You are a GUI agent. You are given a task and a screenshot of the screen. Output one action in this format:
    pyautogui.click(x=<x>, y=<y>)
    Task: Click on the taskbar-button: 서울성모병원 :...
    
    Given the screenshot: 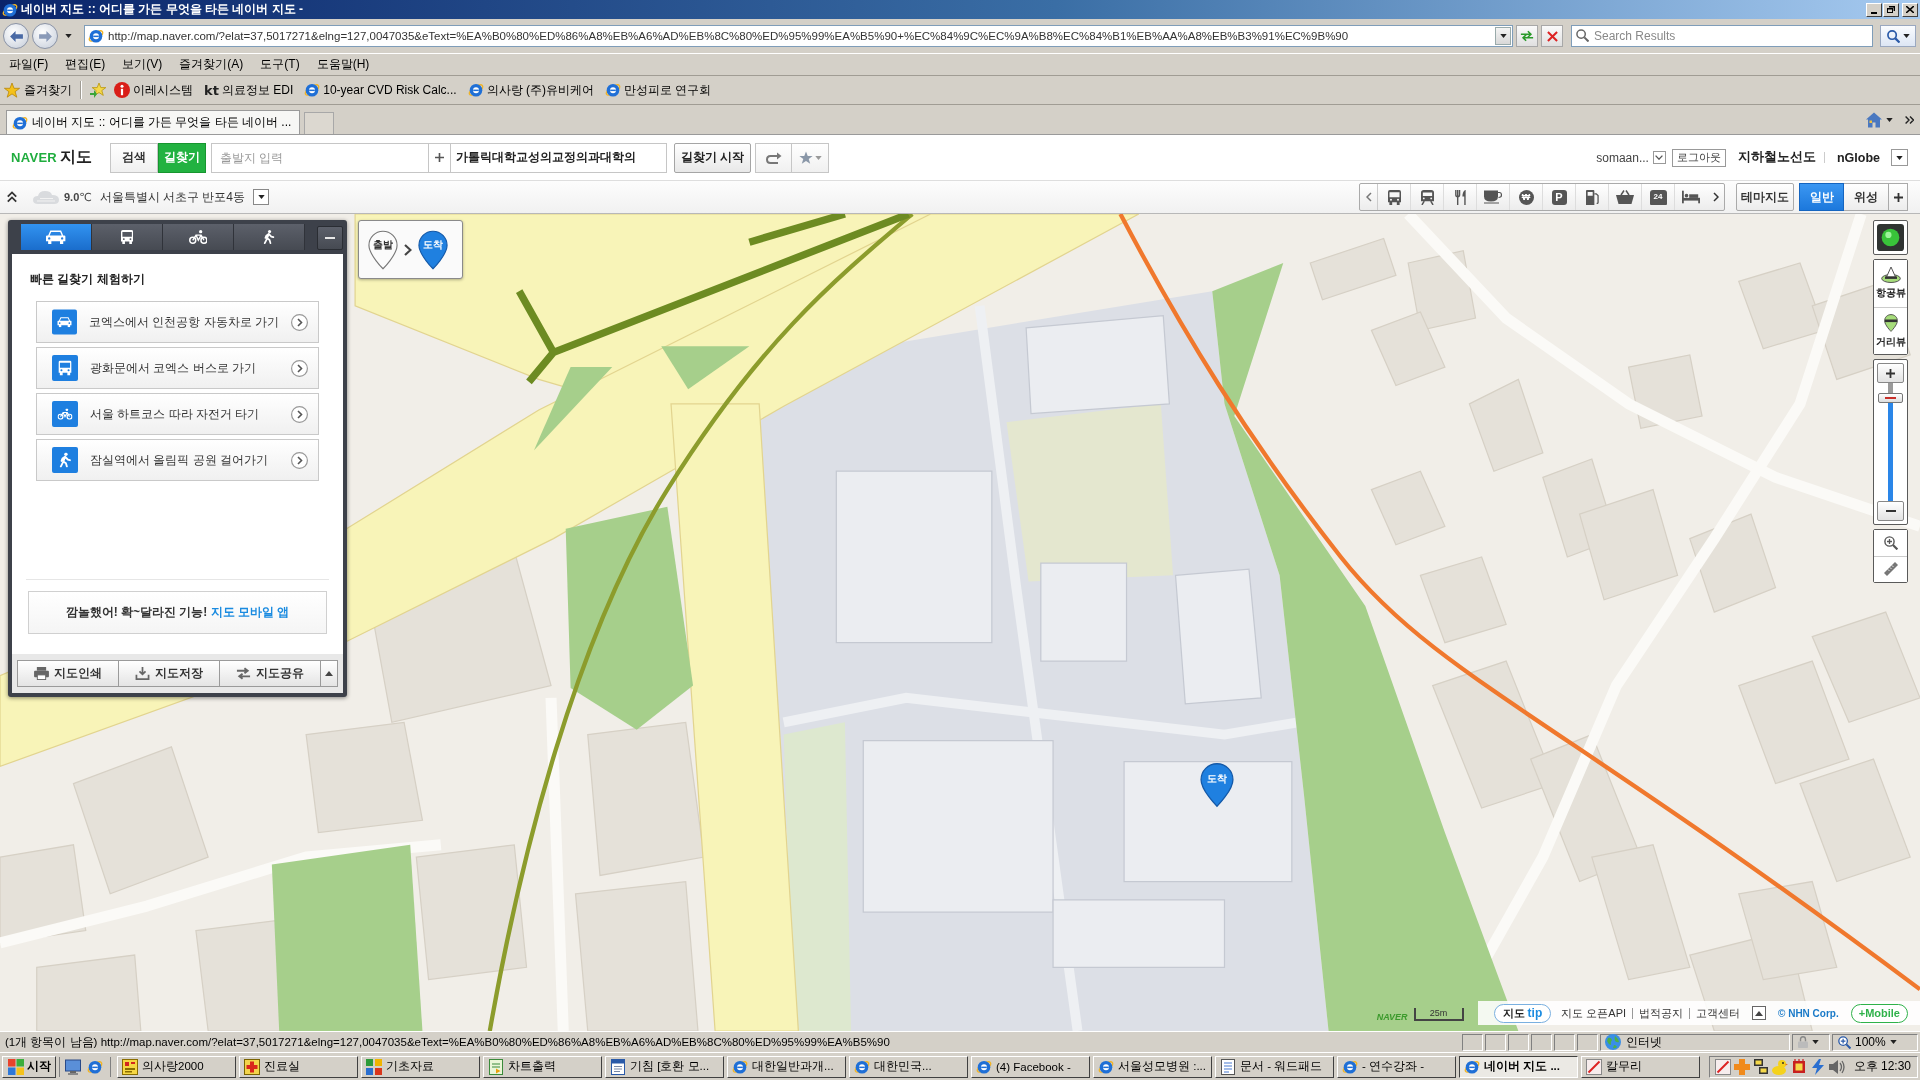 What is the action you would take?
    pyautogui.click(x=1152, y=1066)
    